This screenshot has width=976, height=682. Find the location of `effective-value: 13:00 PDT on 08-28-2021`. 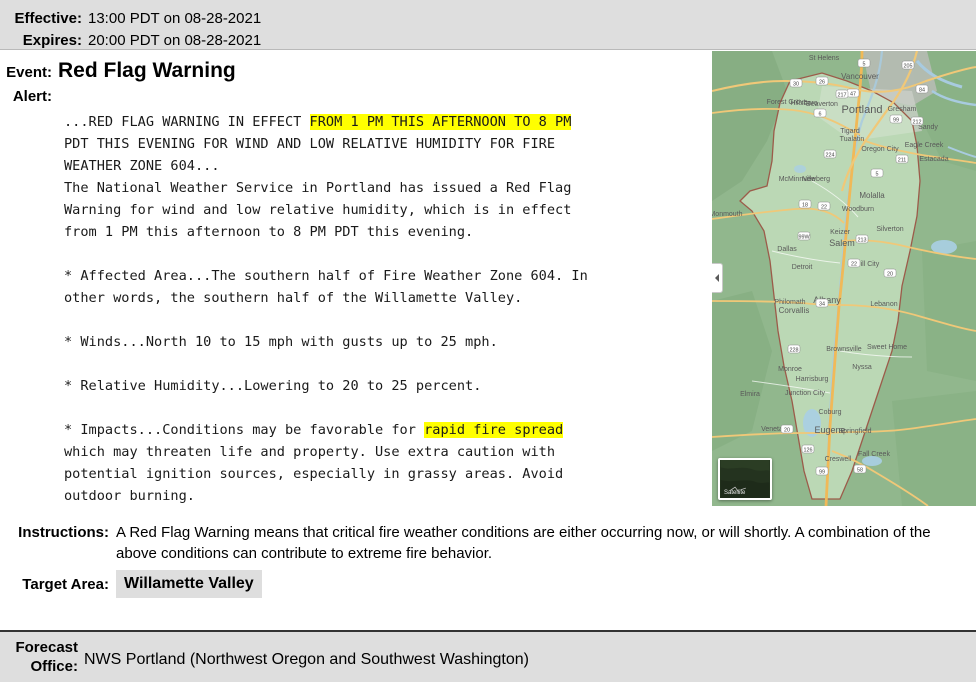

effective-value: 13:00 PDT on 08-28-2021 is located at coordinates (175, 18).